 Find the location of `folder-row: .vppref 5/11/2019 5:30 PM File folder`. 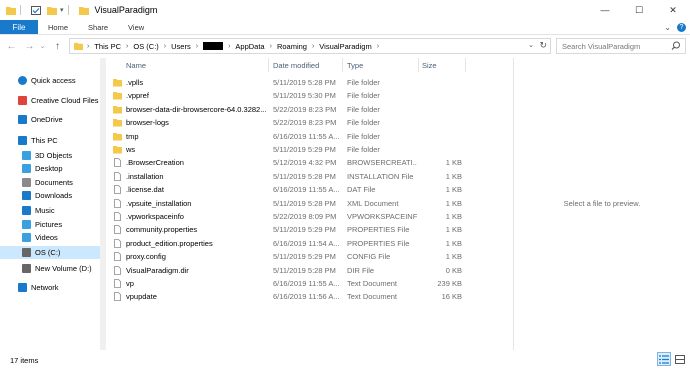

folder-row: .vppref 5/11/2019 5:30 PM File folder is located at coordinates (288, 95).